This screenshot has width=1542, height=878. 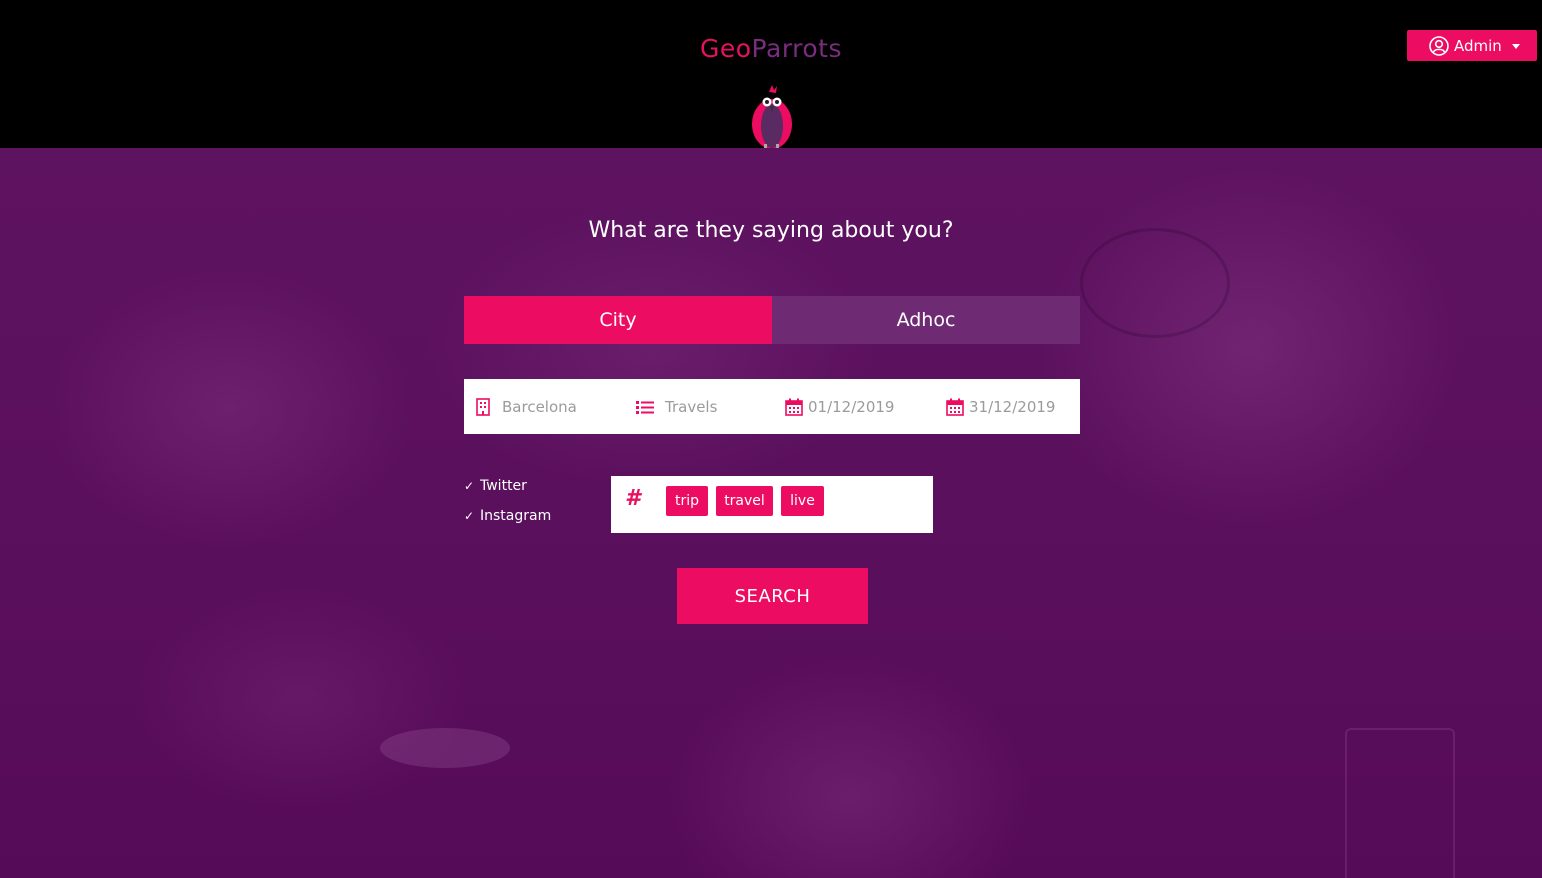 I want to click on category-field: Travels, so click(x=705, y=406).